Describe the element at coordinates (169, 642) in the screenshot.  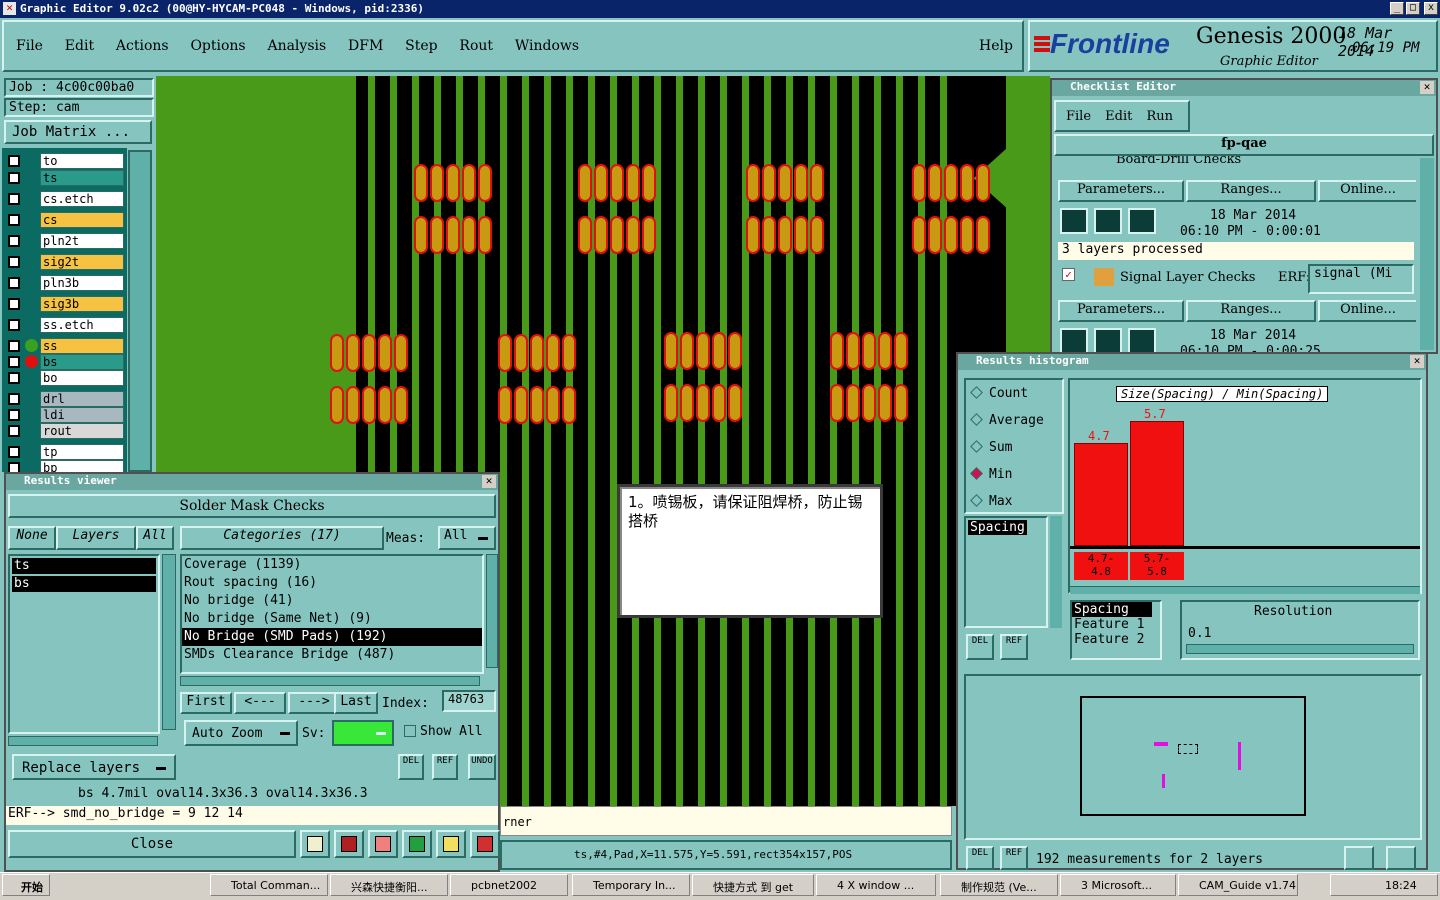
I see `layer-results-vscroll` at that location.